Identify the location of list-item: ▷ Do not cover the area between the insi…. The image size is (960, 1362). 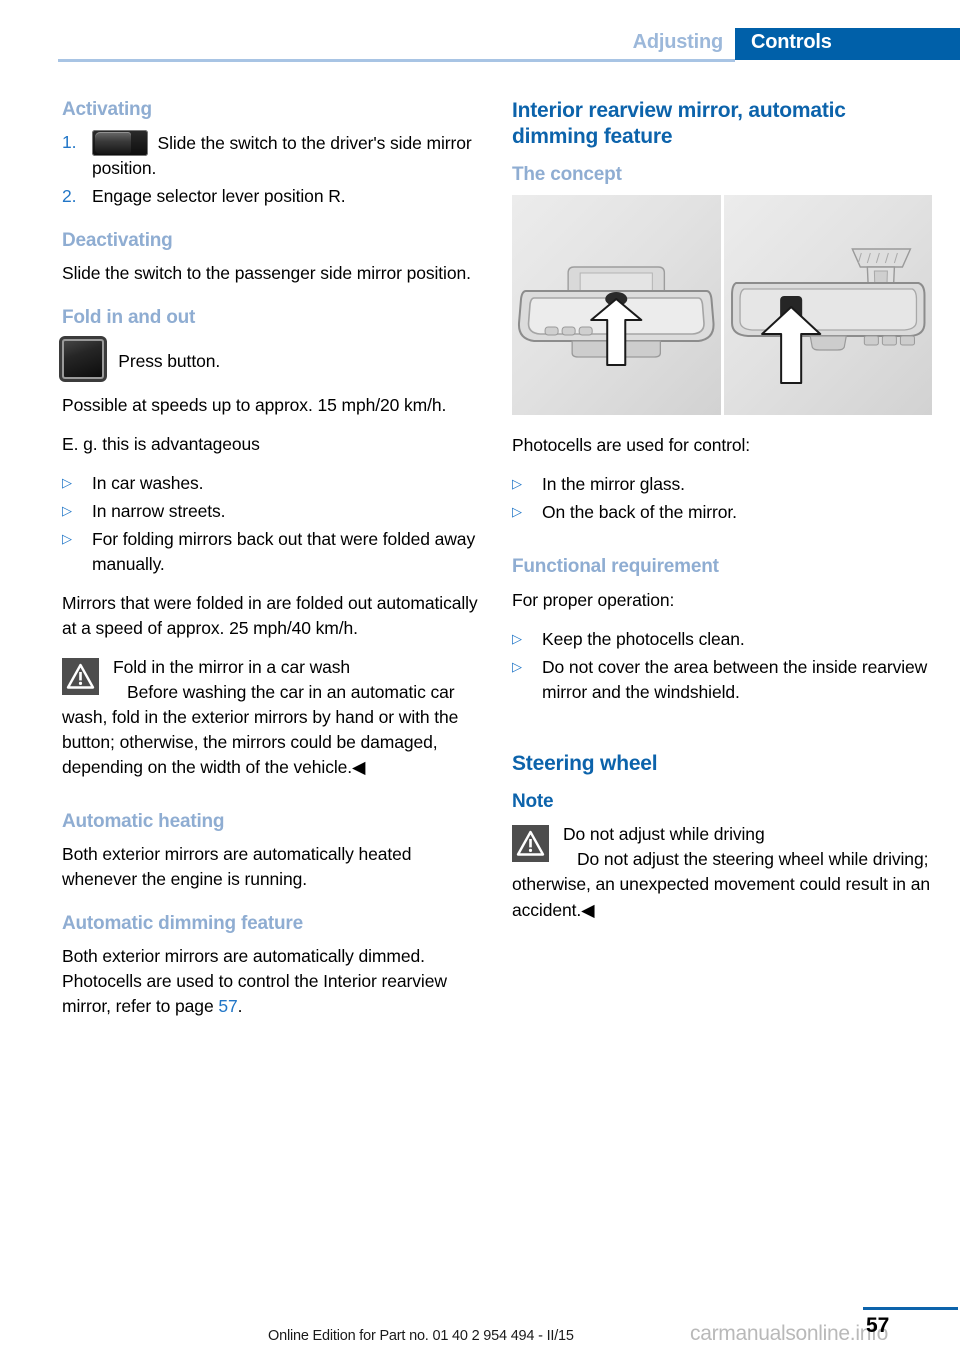
(722, 680).